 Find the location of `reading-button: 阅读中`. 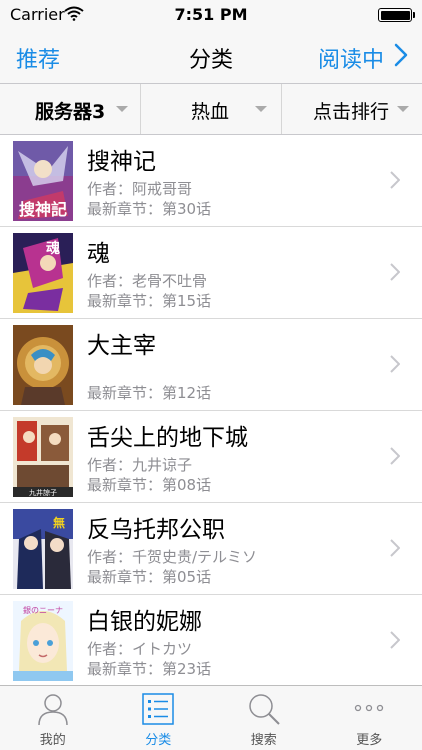

reading-button: 阅读中 is located at coordinates (363, 58).